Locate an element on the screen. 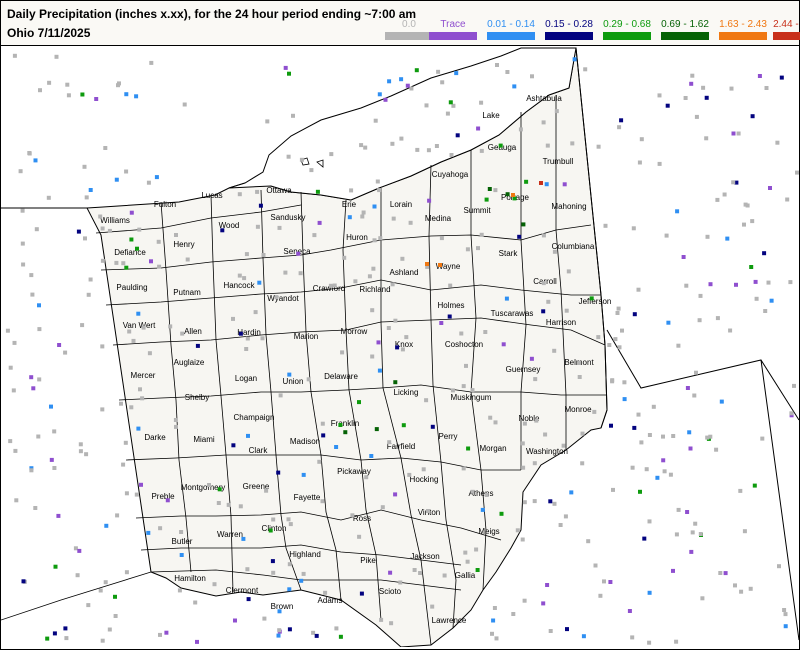 Image resolution: width=800 pixels, height=650 pixels. county-label: Medina is located at coordinates (438, 218).